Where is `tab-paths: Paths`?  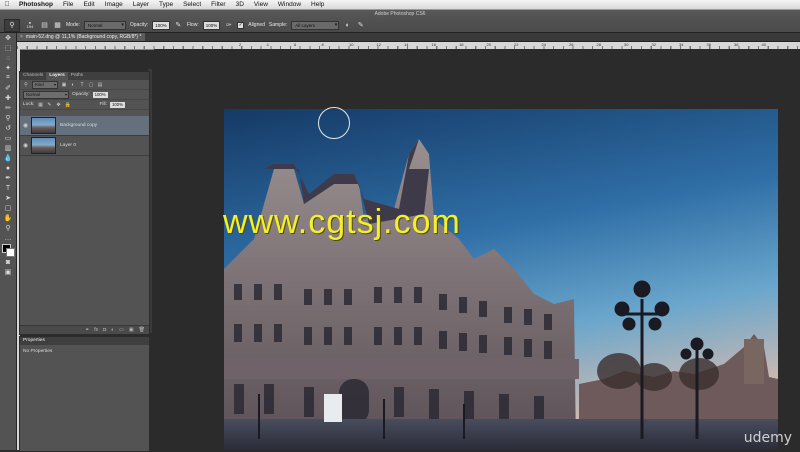
tab-paths: Paths is located at coordinates (77, 76).